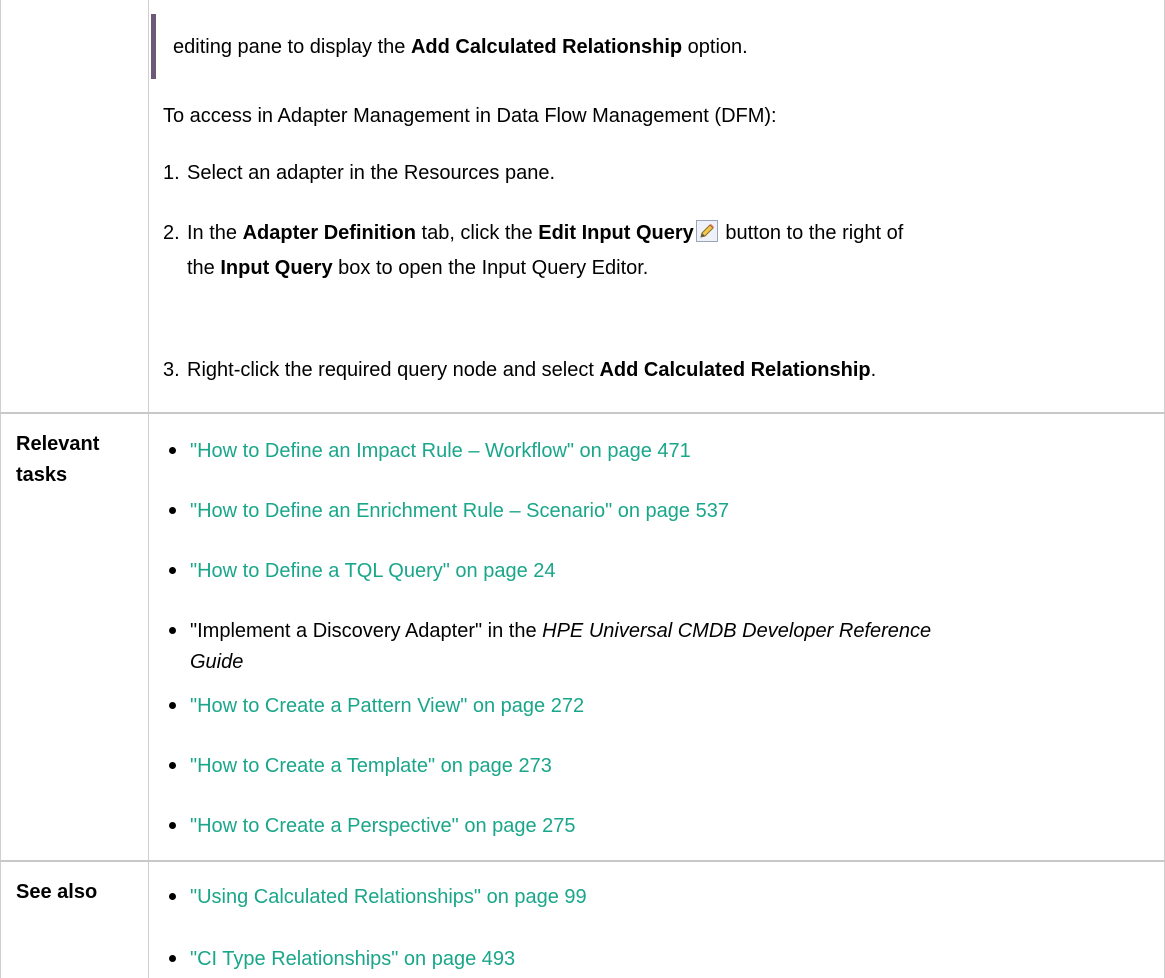 This screenshot has width=1165, height=978. What do you see at coordinates (153, 46) in the screenshot?
I see `note-bar` at bounding box center [153, 46].